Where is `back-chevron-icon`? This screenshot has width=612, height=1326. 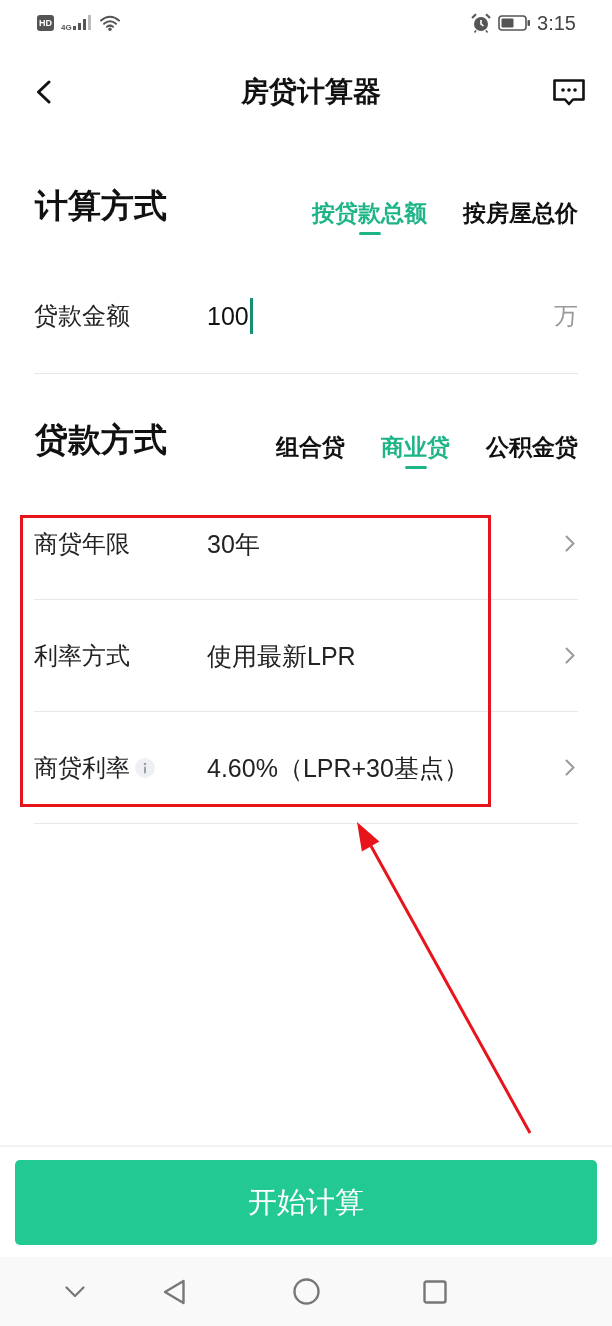
back-chevron-icon is located at coordinates (43, 92).